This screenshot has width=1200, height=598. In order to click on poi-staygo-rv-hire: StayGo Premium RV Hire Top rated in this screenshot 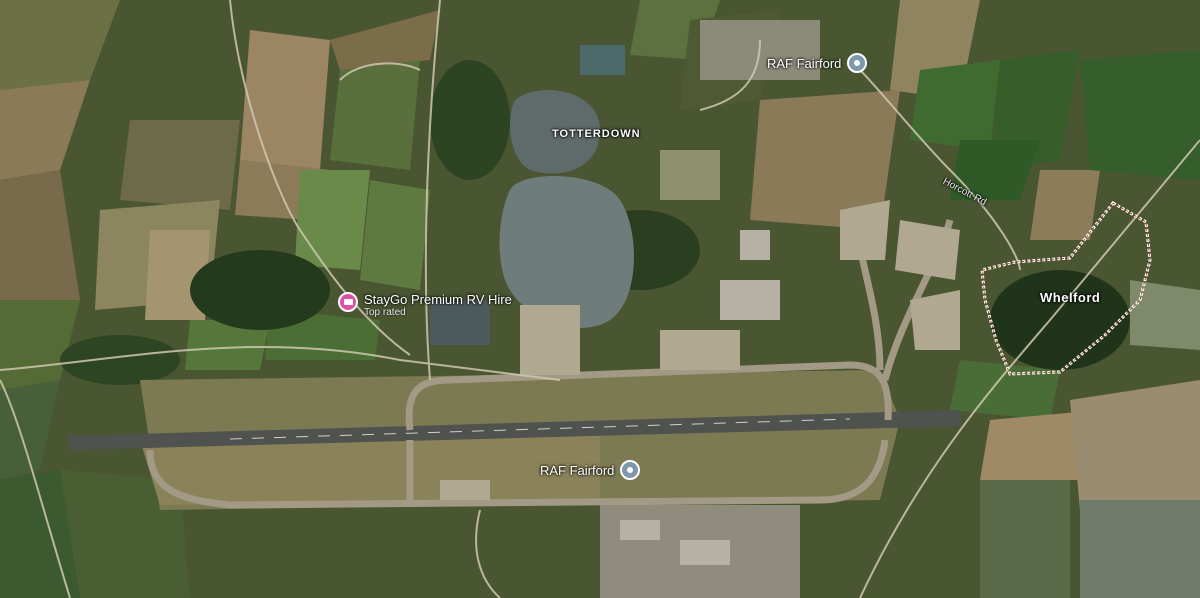, I will do `click(425, 305)`.